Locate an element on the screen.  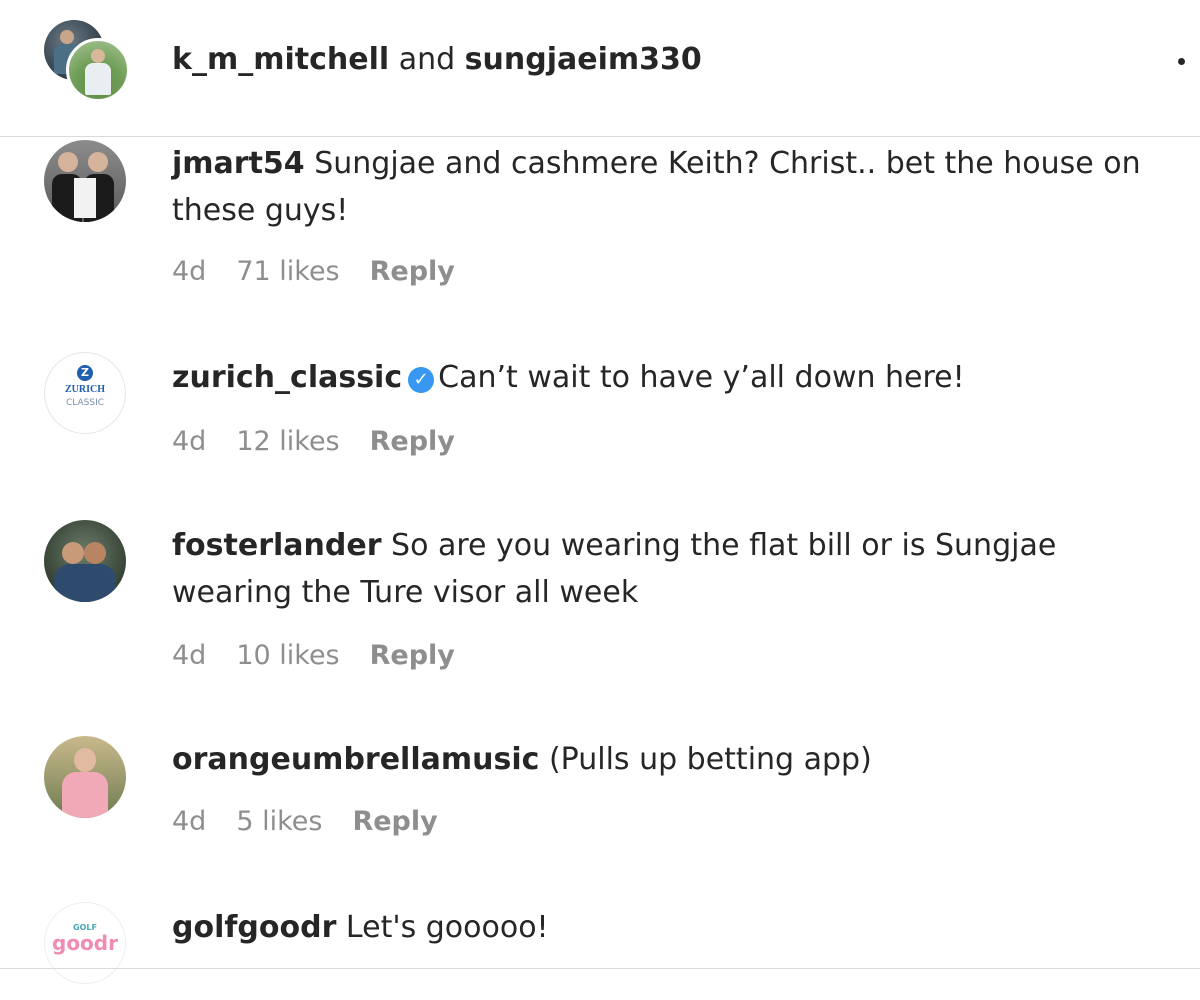
zurich-logo-icon: Z is located at coordinates (85, 373).